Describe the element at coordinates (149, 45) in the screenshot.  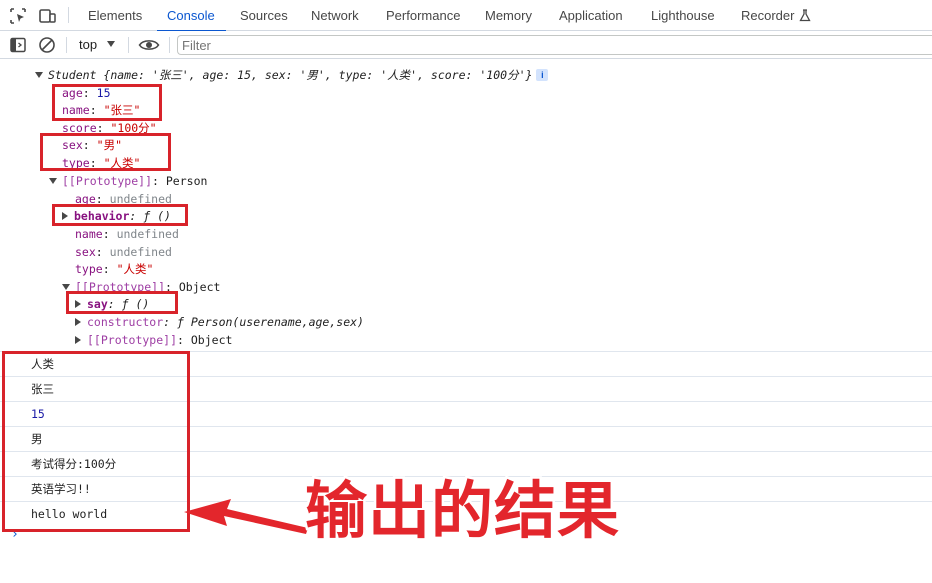
I see `live-expression-eye-icon` at that location.